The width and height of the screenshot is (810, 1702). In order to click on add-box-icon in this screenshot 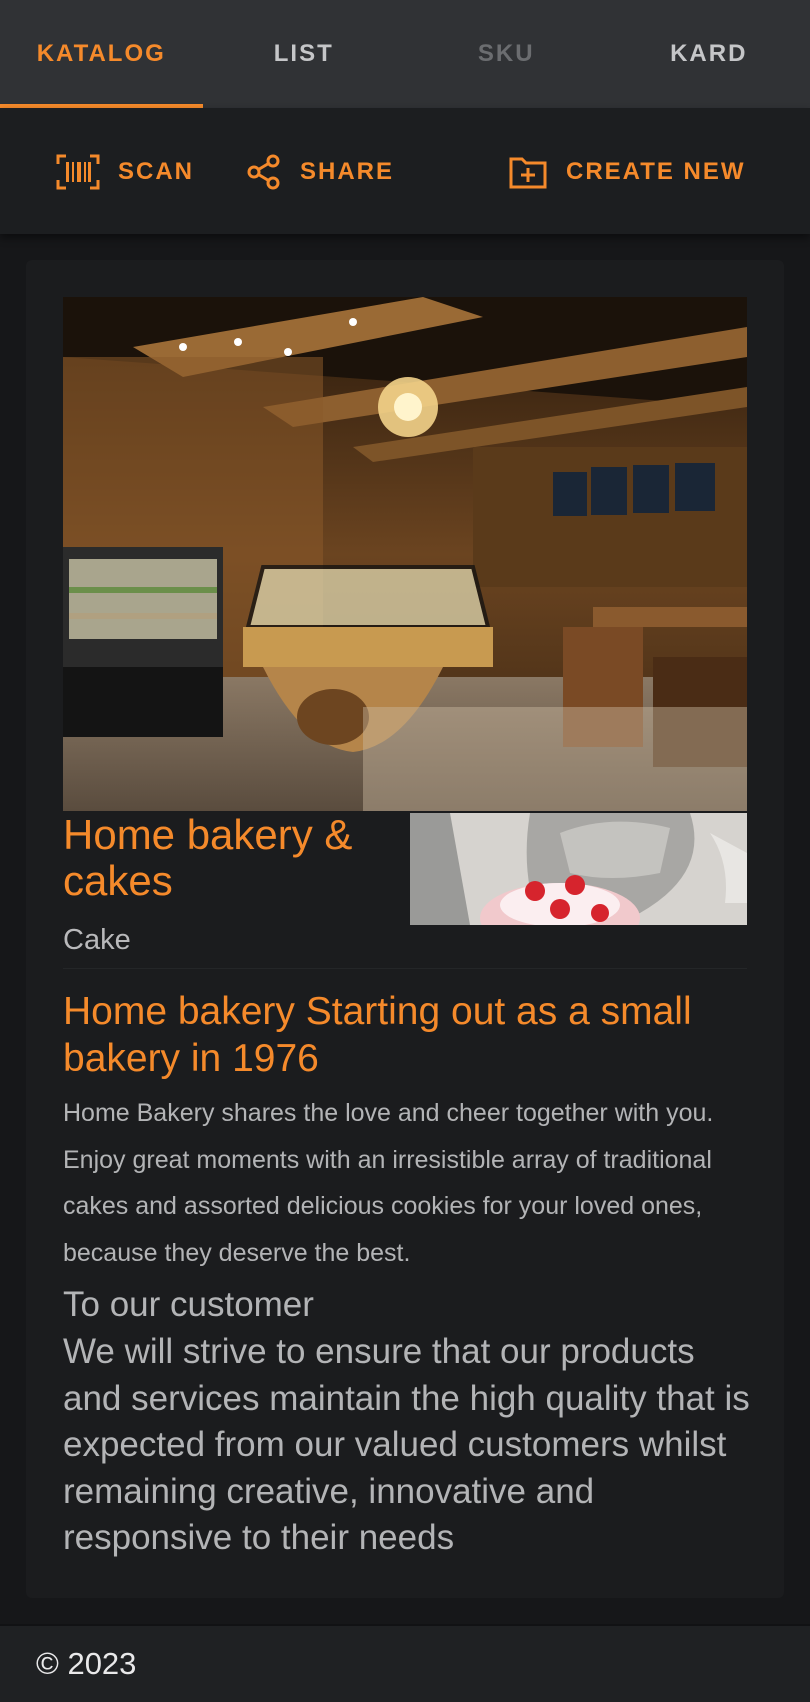, I will do `click(528, 173)`.